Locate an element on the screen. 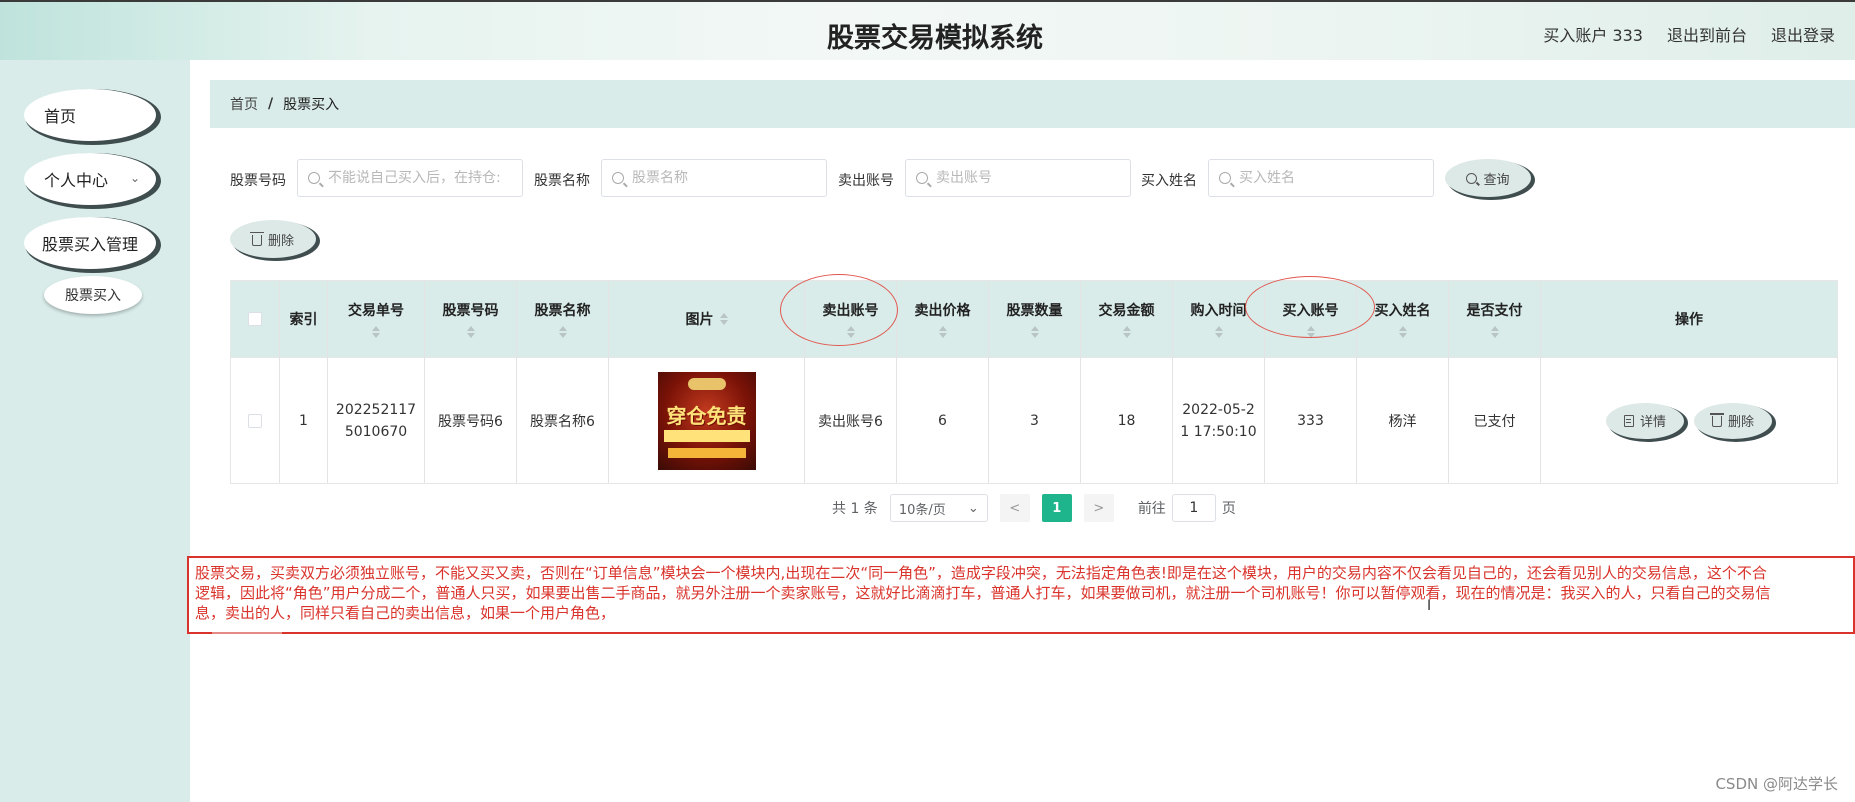 The image size is (1855, 802). row-checkbox is located at coordinates (255, 420).